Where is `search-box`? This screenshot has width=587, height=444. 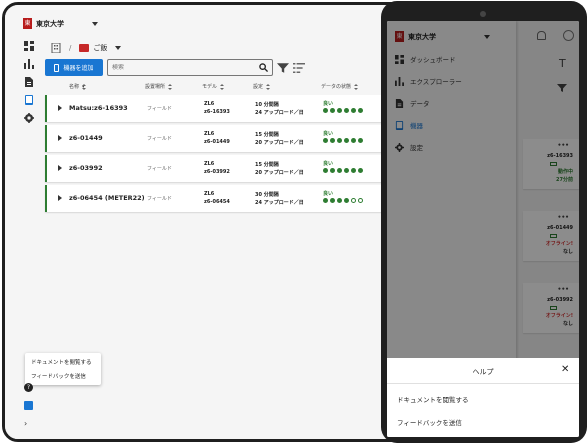
search-box is located at coordinates (190, 67).